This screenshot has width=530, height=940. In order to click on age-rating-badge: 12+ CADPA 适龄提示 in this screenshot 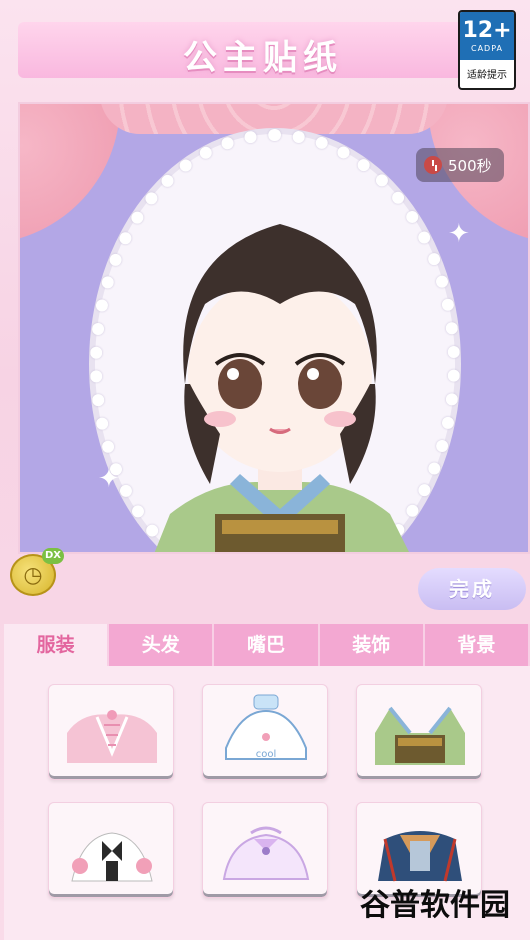, I will do `click(487, 50)`.